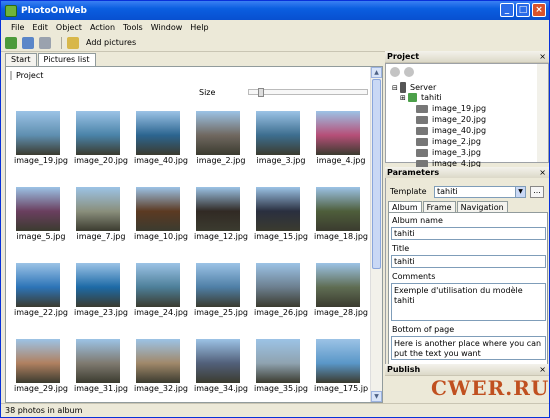 This screenshot has width=550, height=418. I want to click on photo-item: image_19.jpg, so click(41, 142).